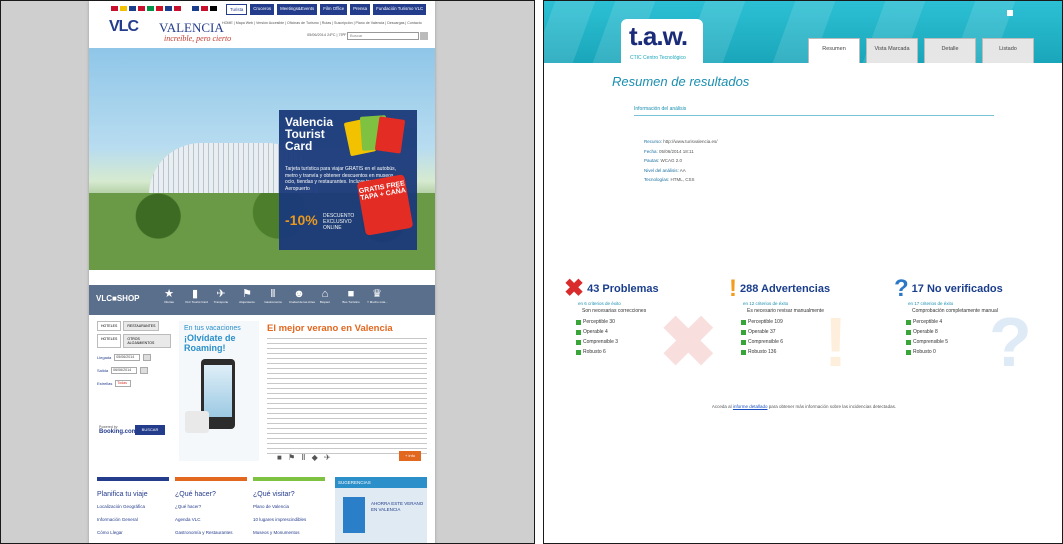 Image resolution: width=1063 pixels, height=544 pixels. I want to click on page-title: Resumen de resultados, so click(681, 81).